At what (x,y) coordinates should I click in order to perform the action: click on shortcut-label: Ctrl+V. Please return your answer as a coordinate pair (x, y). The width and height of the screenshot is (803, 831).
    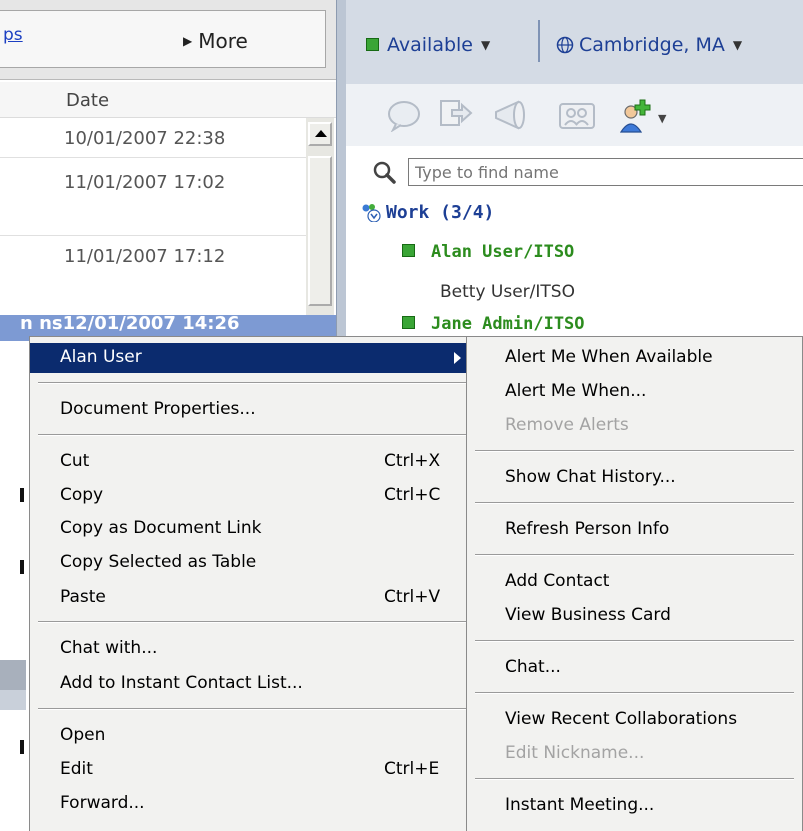
    Looking at the image, I should click on (412, 597).